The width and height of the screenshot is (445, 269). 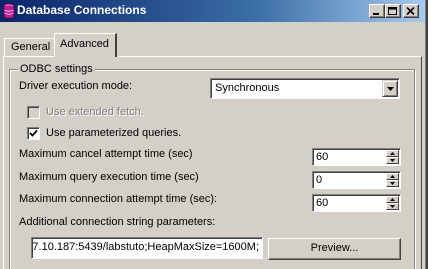 What do you see at coordinates (82, 10) in the screenshot?
I see `window-title: Database Connections` at bounding box center [82, 10].